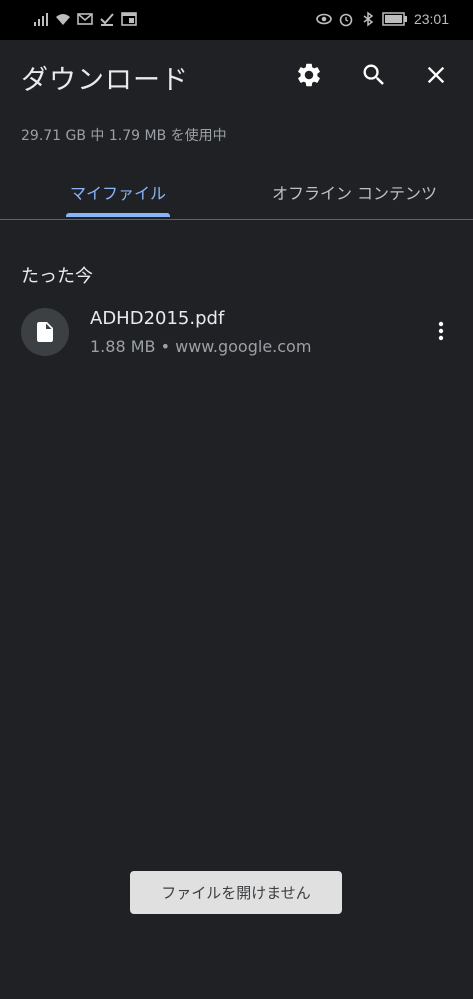 The width and height of the screenshot is (473, 999). I want to click on tab-bar: マイファイル オフライン コンテンツ, so click(236, 192).